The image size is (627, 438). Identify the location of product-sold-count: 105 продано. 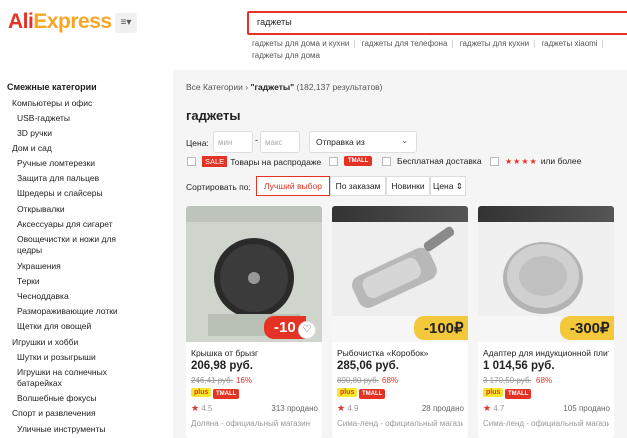
(586, 408).